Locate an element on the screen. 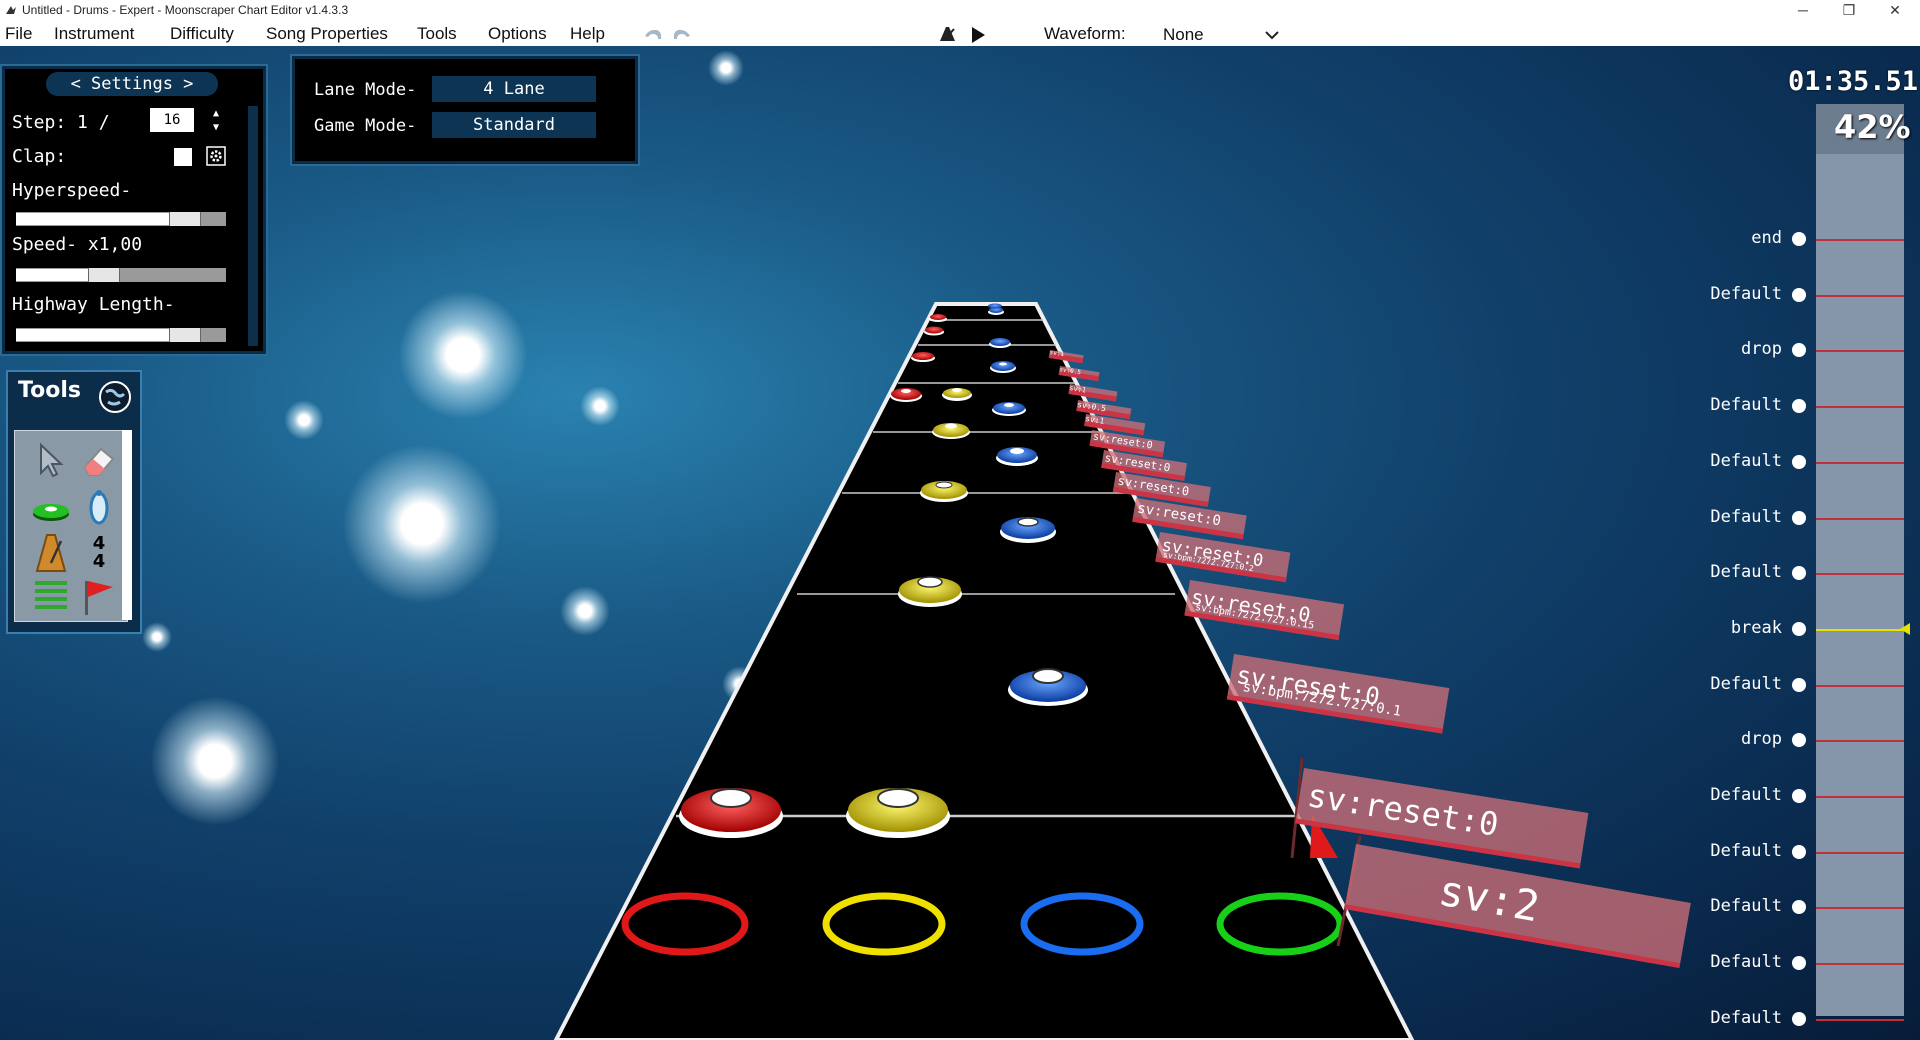 The image size is (1920, 1040). menu-options: Options is located at coordinates (517, 34).